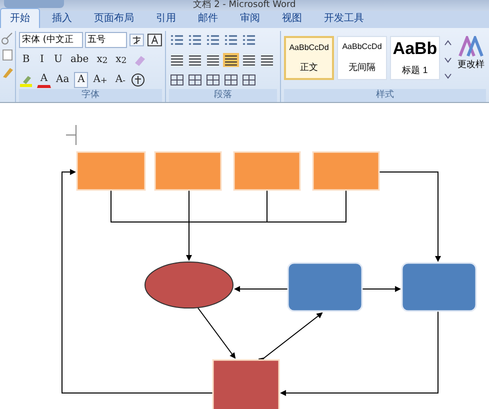  I want to click on styles-icon, so click(471, 47).